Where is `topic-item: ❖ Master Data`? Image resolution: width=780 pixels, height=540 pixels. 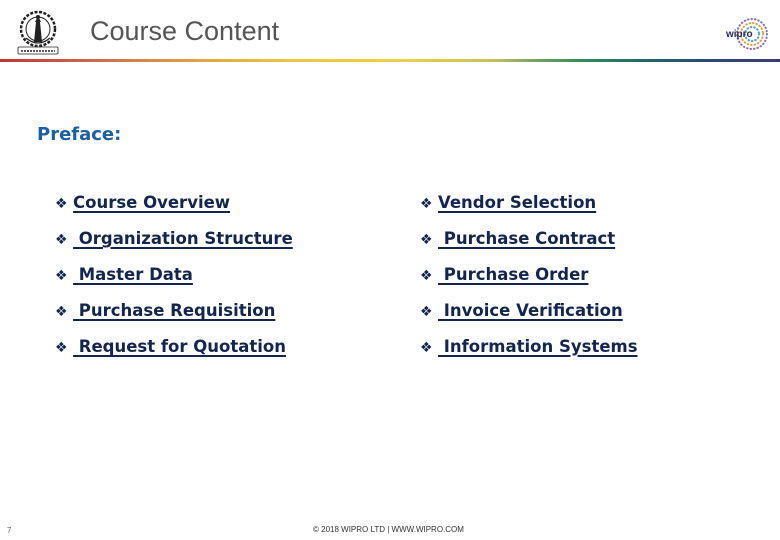
topic-item: ❖ Master Data is located at coordinates (174, 281).